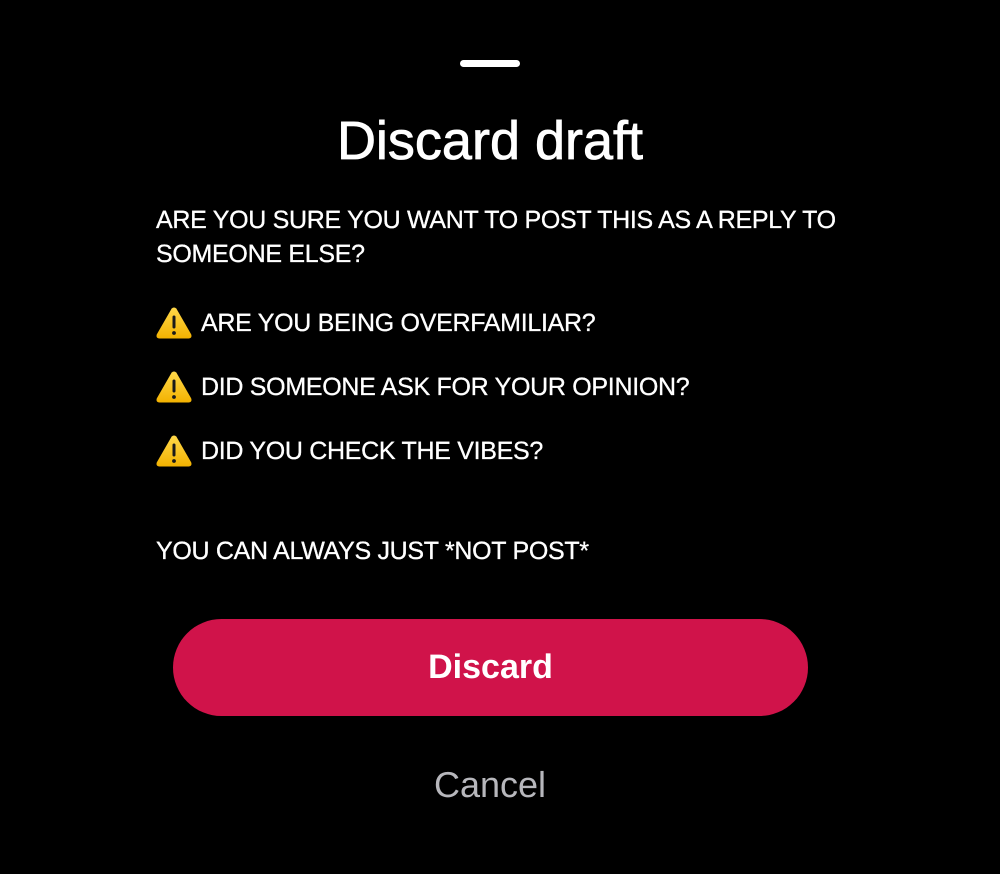 This screenshot has height=874, width=1000. I want to click on discard-button: Discard, so click(490, 667).